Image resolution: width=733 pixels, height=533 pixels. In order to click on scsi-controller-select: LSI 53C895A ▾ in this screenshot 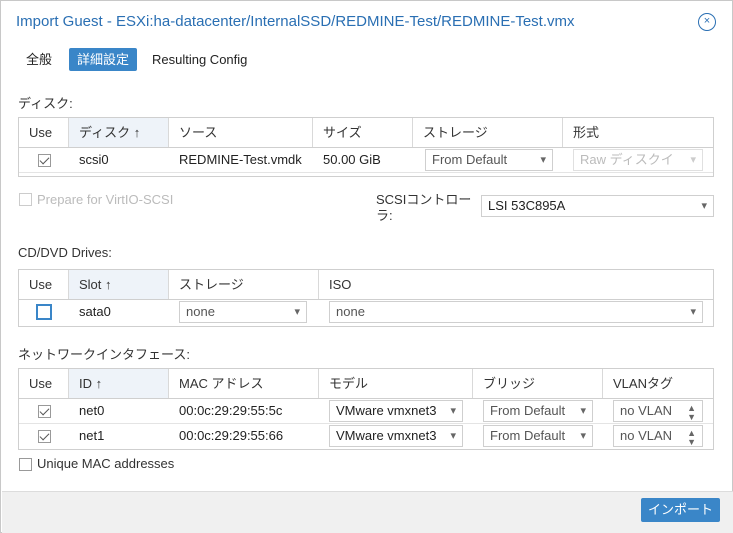, I will do `click(597, 206)`.